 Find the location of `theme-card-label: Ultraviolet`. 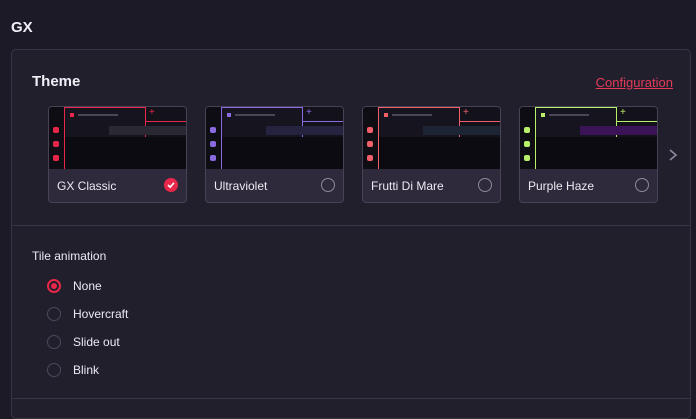

theme-card-label: Ultraviolet is located at coordinates (241, 186).